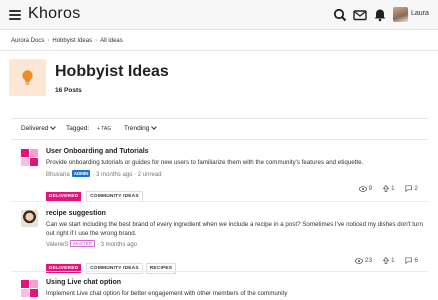 The width and height of the screenshot is (438, 300). I want to click on add-tag-button: + TAG, so click(104, 129).